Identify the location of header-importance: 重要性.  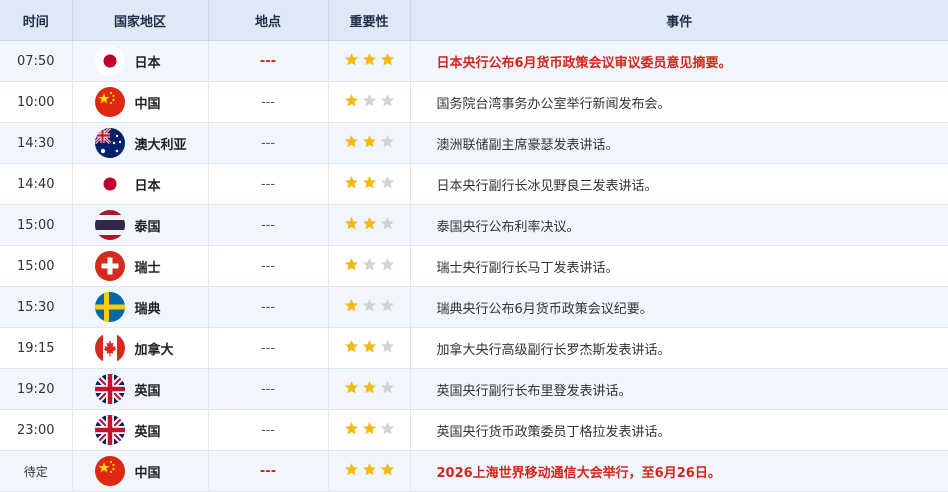
(369, 20).